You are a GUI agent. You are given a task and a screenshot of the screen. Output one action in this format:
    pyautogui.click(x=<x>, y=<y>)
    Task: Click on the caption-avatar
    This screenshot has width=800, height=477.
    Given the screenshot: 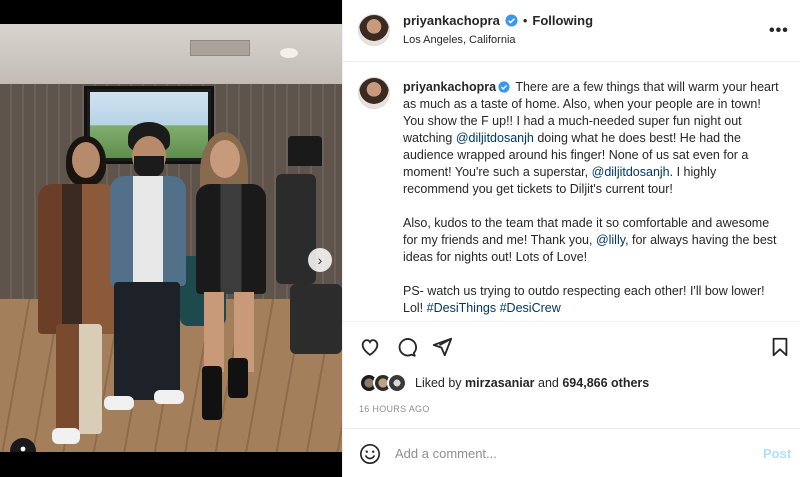 What is the action you would take?
    pyautogui.click(x=374, y=93)
    